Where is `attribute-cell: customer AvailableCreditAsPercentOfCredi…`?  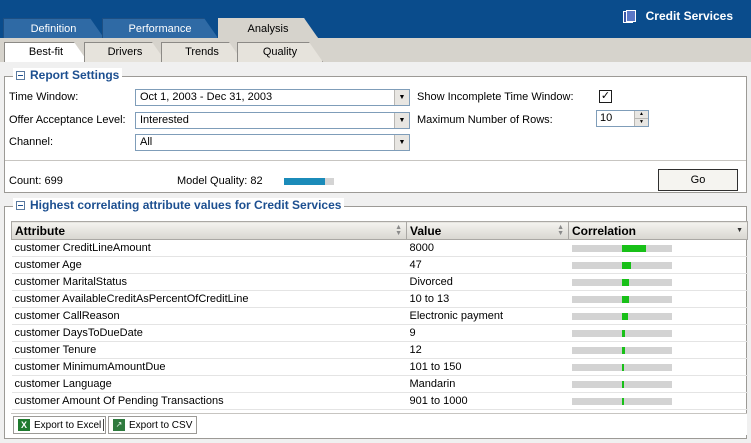 attribute-cell: customer AvailableCreditAsPercentOfCredi… is located at coordinates (209, 299).